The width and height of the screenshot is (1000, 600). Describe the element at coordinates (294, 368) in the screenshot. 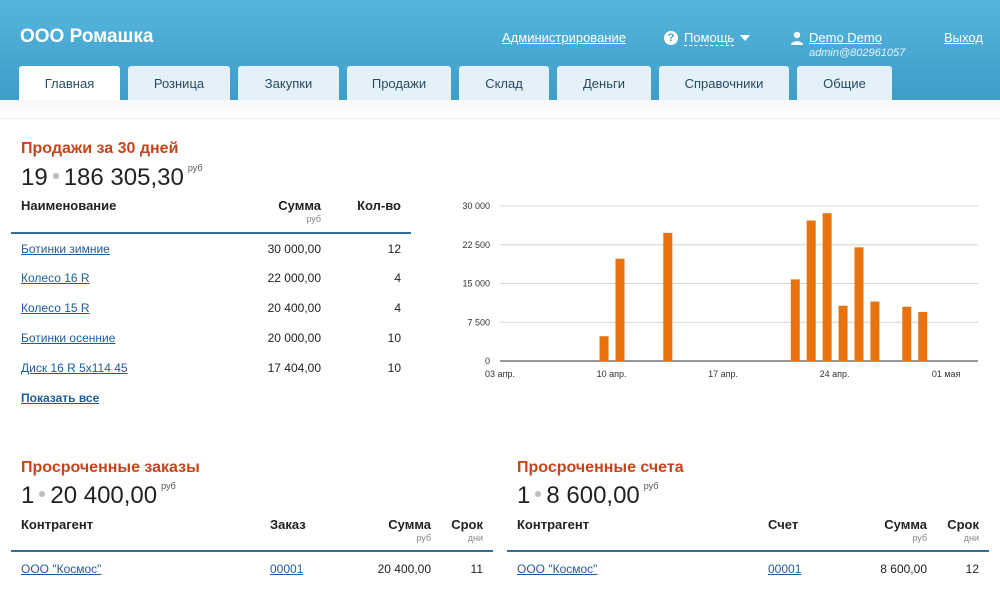

I see `row-sum: 17 404,00` at that location.